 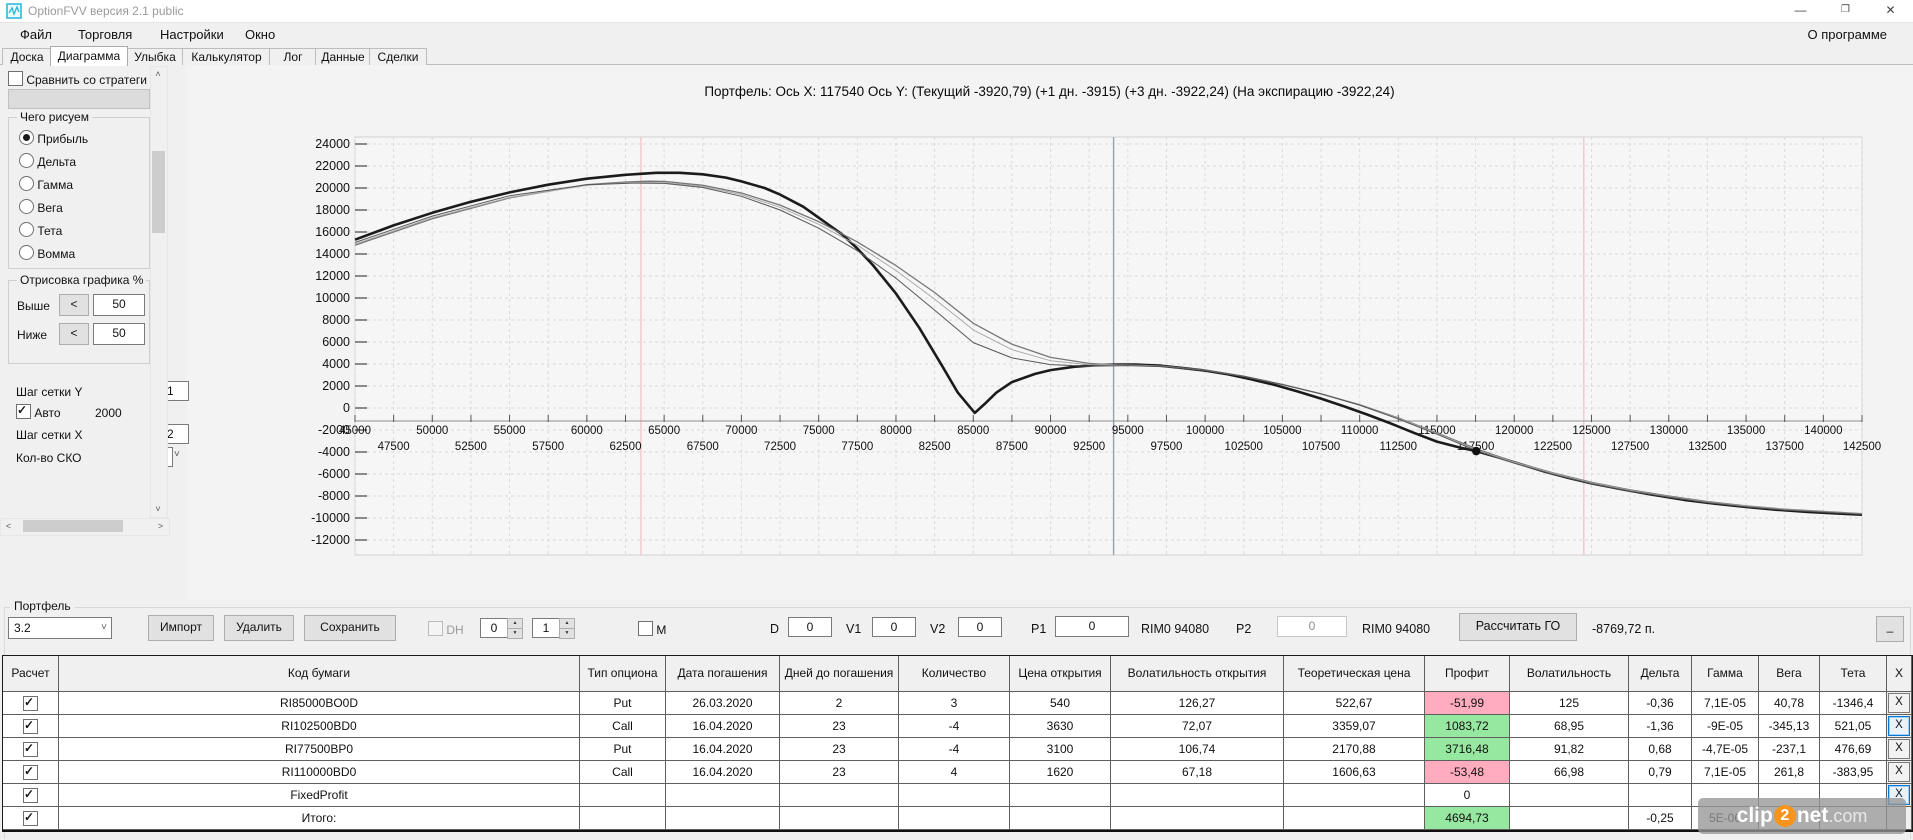 What do you see at coordinates (27, 57) in the screenshot?
I see `tab-доска: Доска` at bounding box center [27, 57].